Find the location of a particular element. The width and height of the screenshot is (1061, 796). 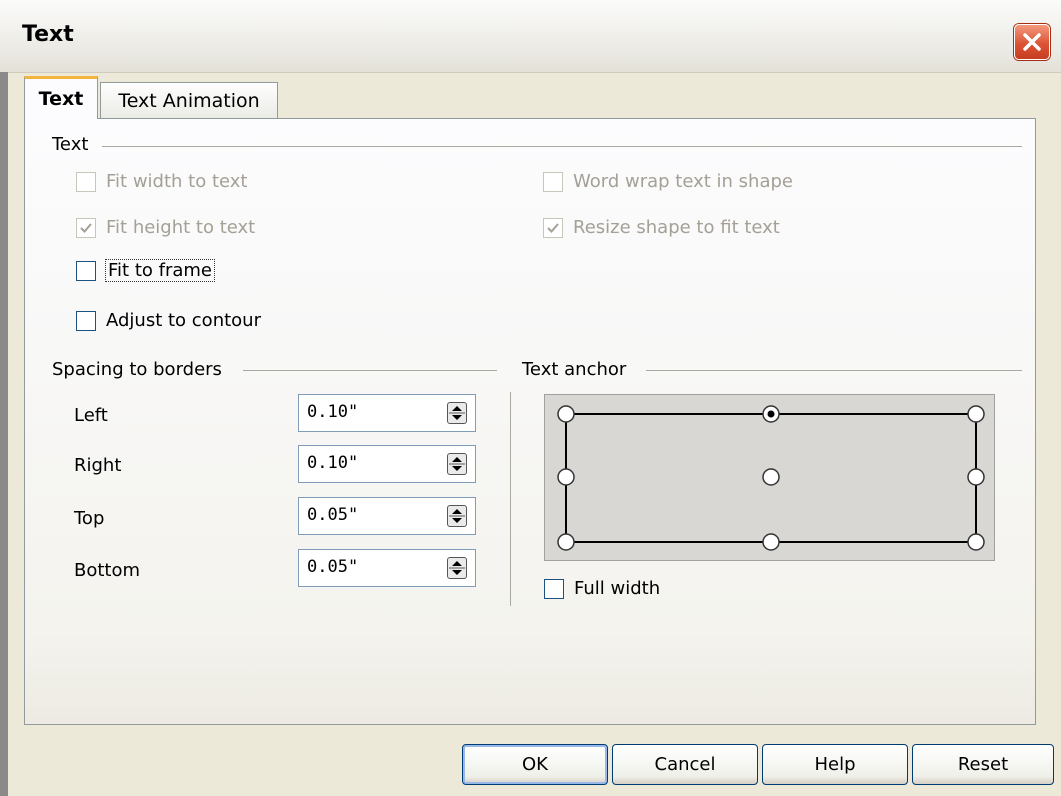

anchor-group-rule is located at coordinates (834, 370).